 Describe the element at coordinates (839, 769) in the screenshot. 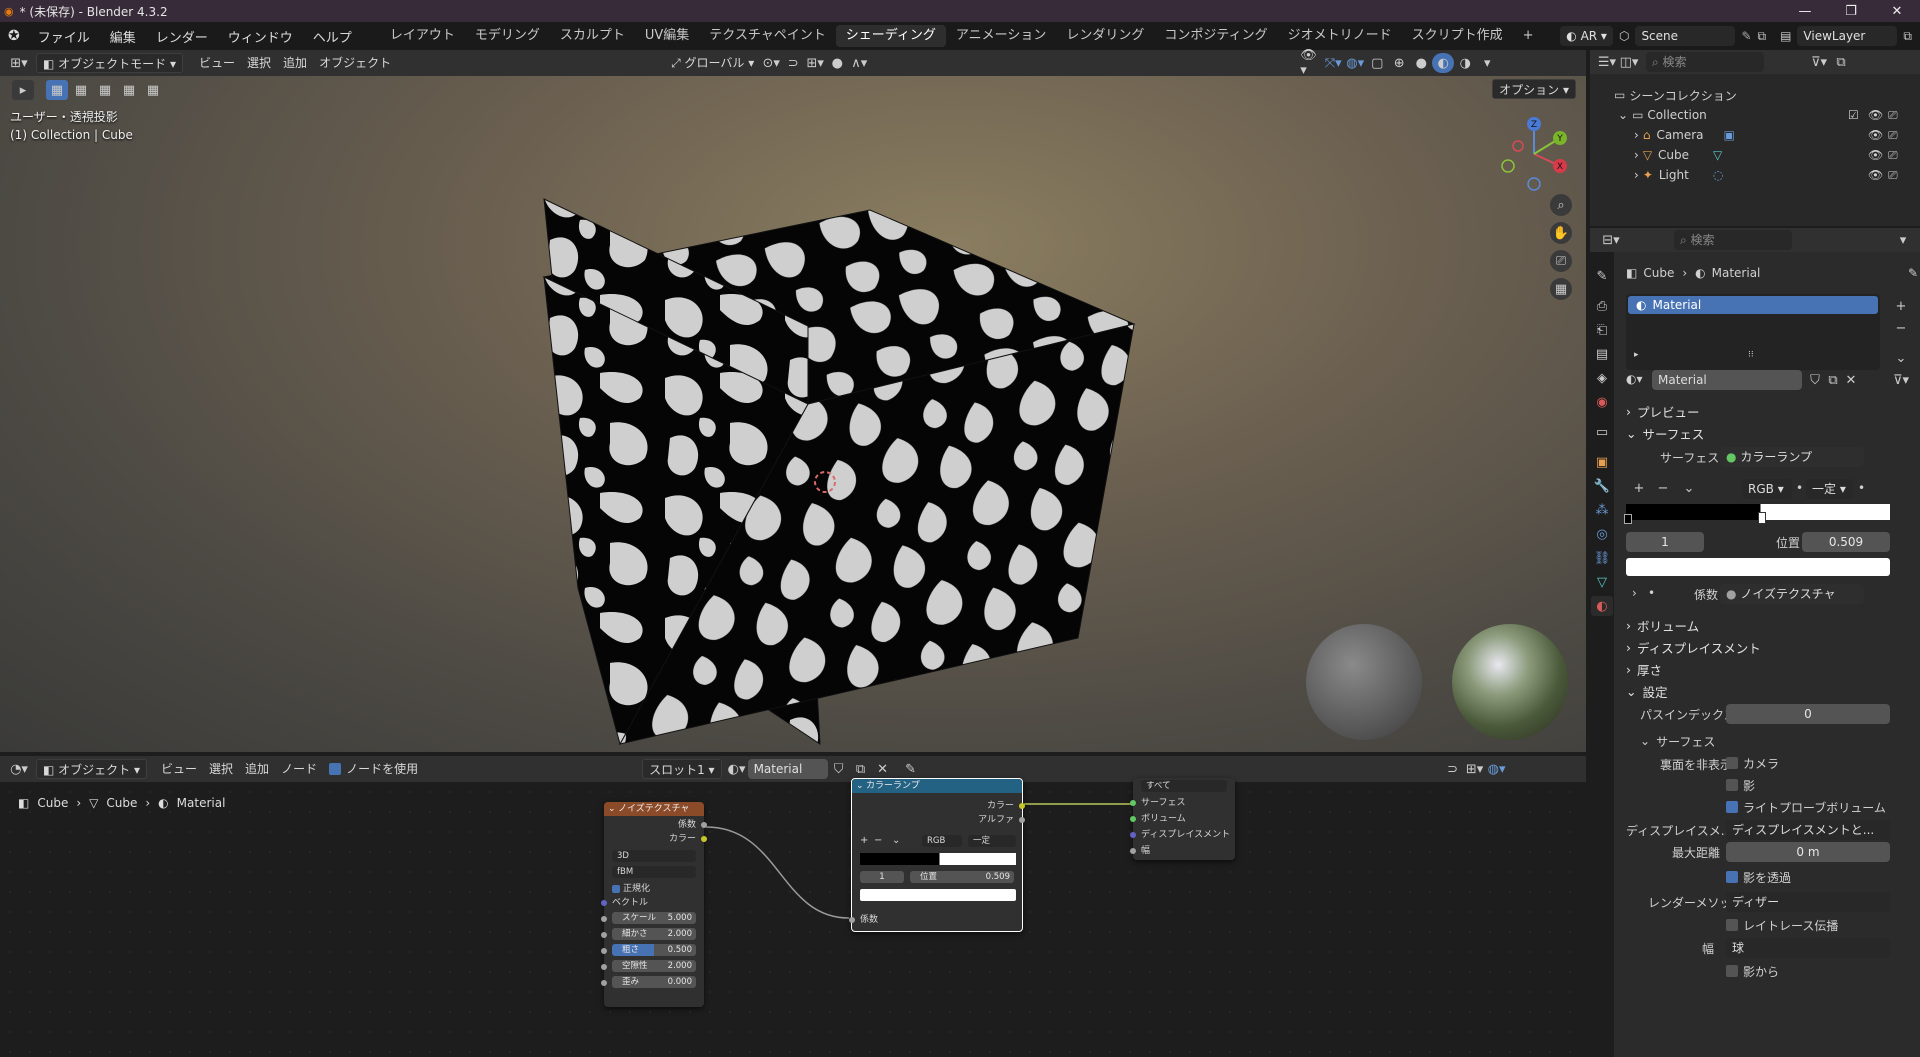

I see `ne-fake-user-icon: ⛉` at that location.